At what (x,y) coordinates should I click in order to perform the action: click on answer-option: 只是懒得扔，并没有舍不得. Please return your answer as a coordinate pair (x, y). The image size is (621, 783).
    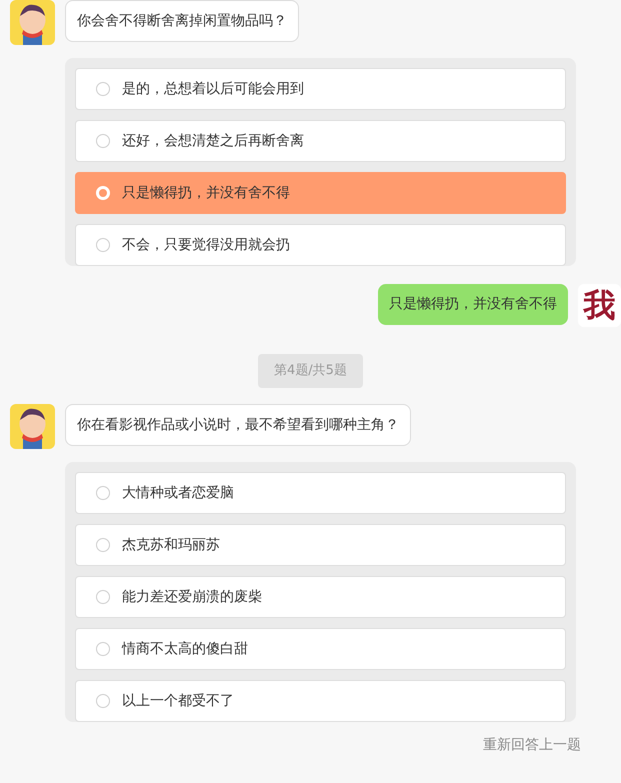
    Looking at the image, I should click on (320, 193).